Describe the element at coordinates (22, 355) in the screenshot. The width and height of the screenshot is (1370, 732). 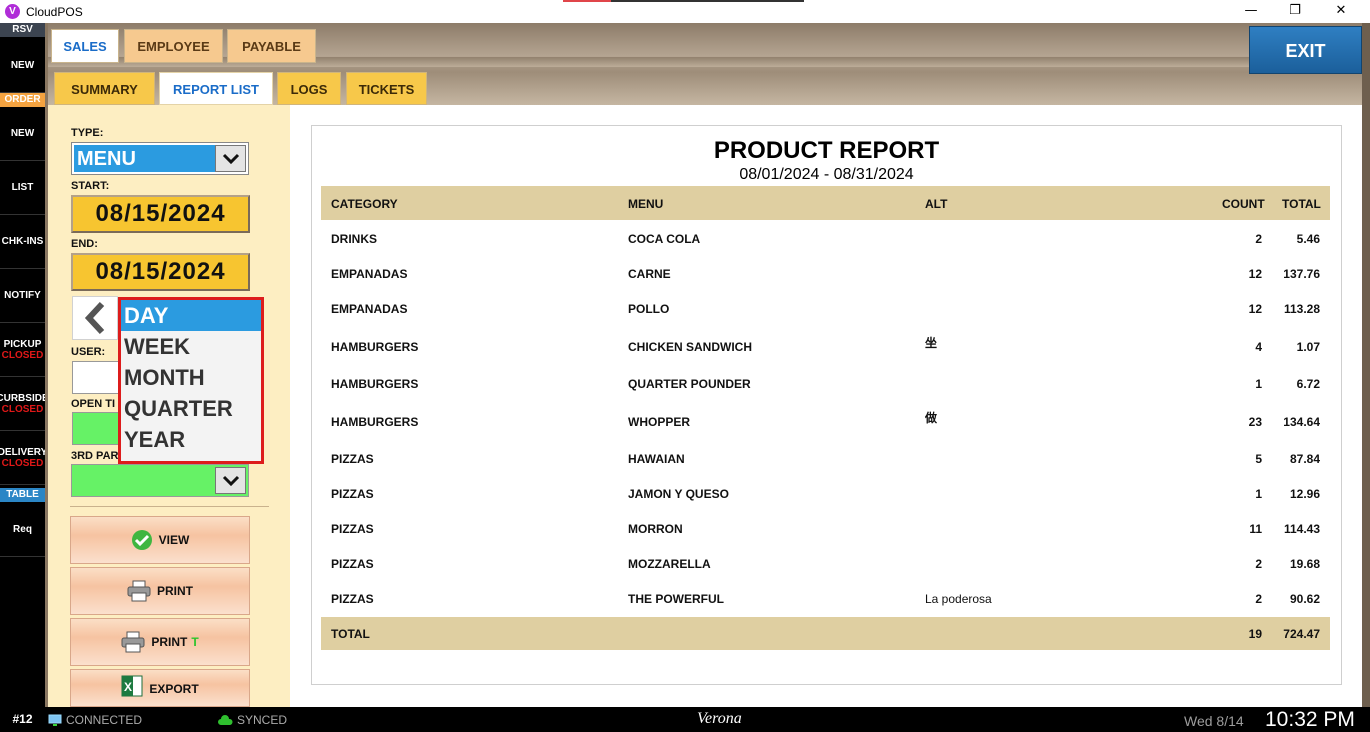
I see `pickup-status: CLOSED` at that location.